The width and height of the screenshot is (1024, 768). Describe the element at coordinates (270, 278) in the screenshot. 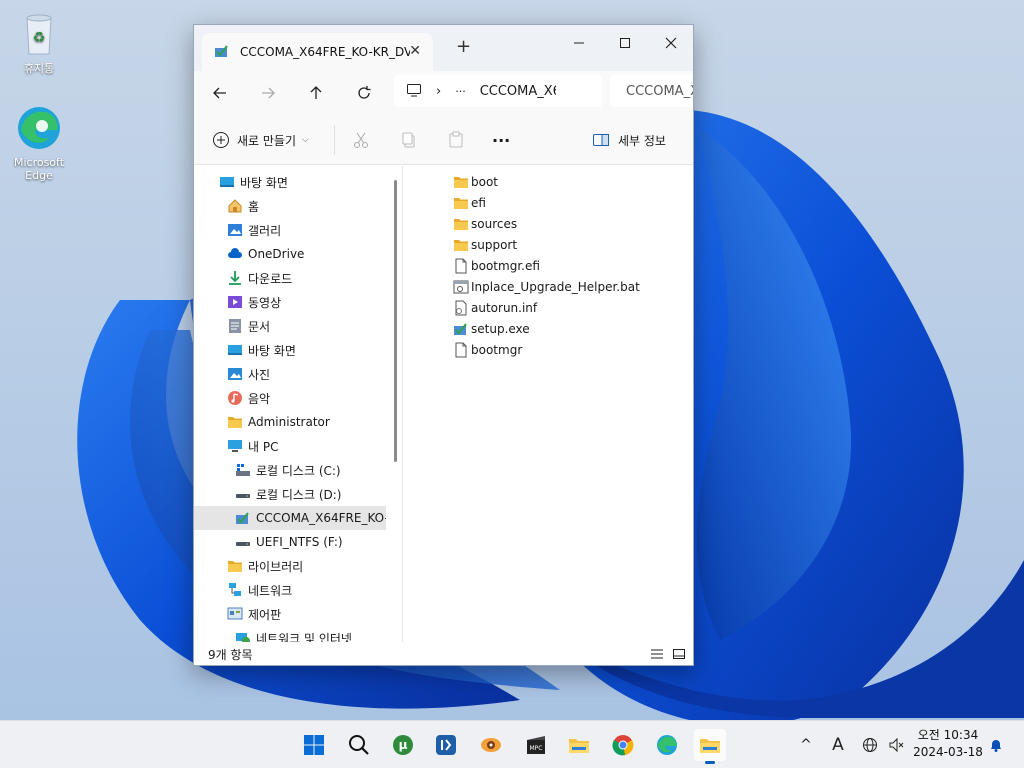

I see `nav-item-label: 다운로드` at that location.